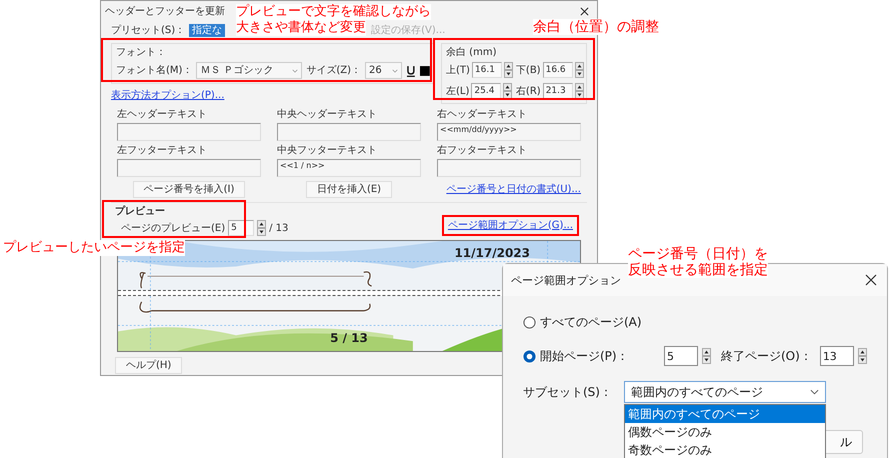  Describe the element at coordinates (241, 228) in the screenshot. I see `preview-page-field: 5` at that location.